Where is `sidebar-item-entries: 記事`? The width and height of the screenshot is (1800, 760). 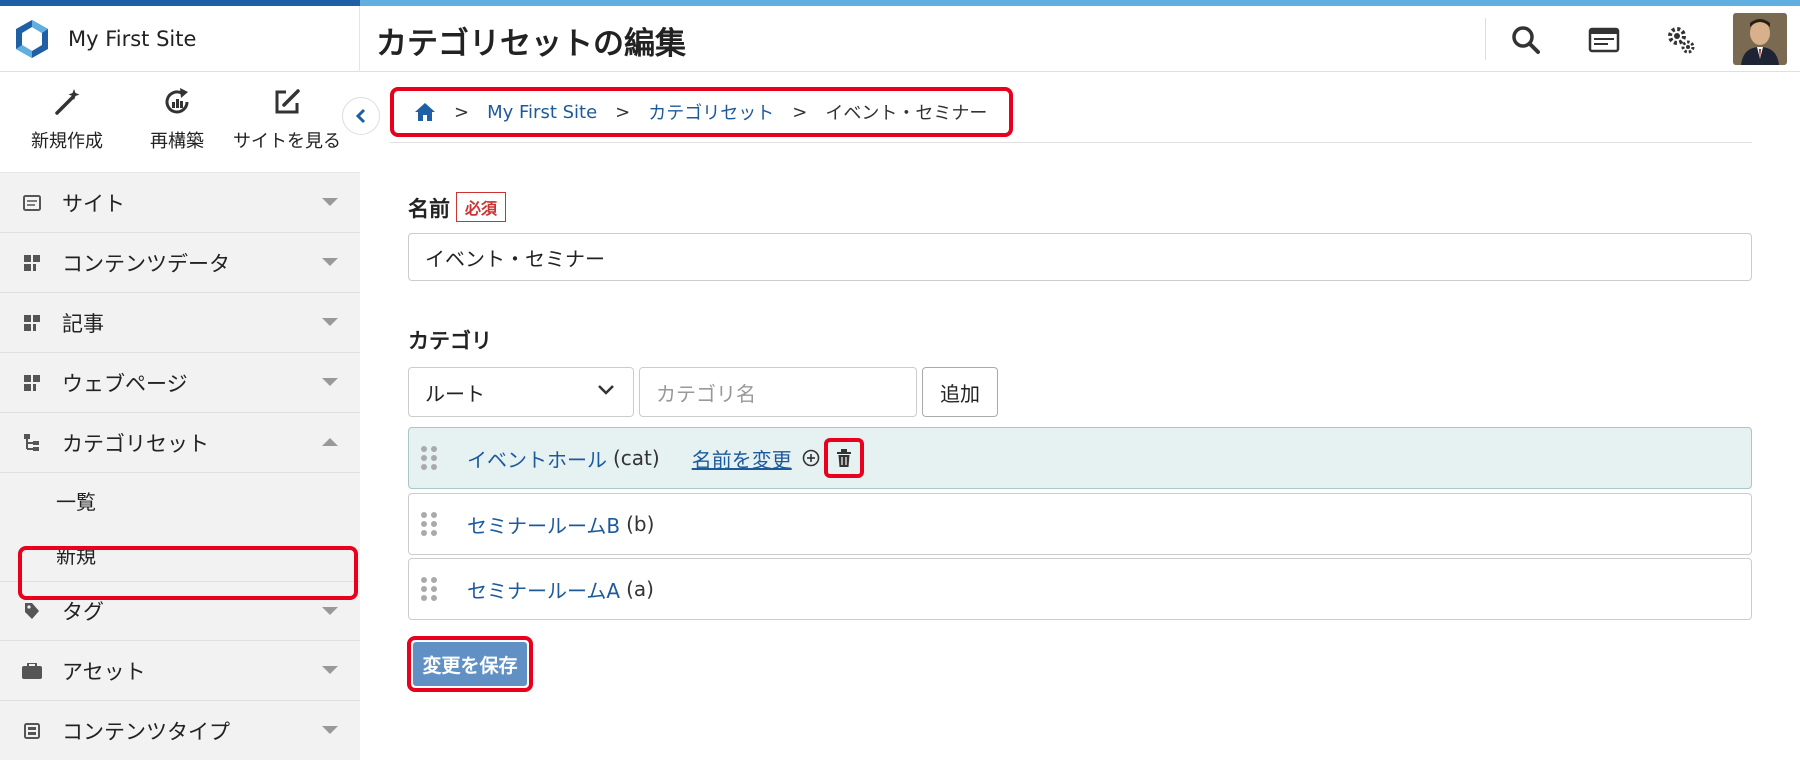
sidebar-item-entries: 記事 is located at coordinates (180, 323).